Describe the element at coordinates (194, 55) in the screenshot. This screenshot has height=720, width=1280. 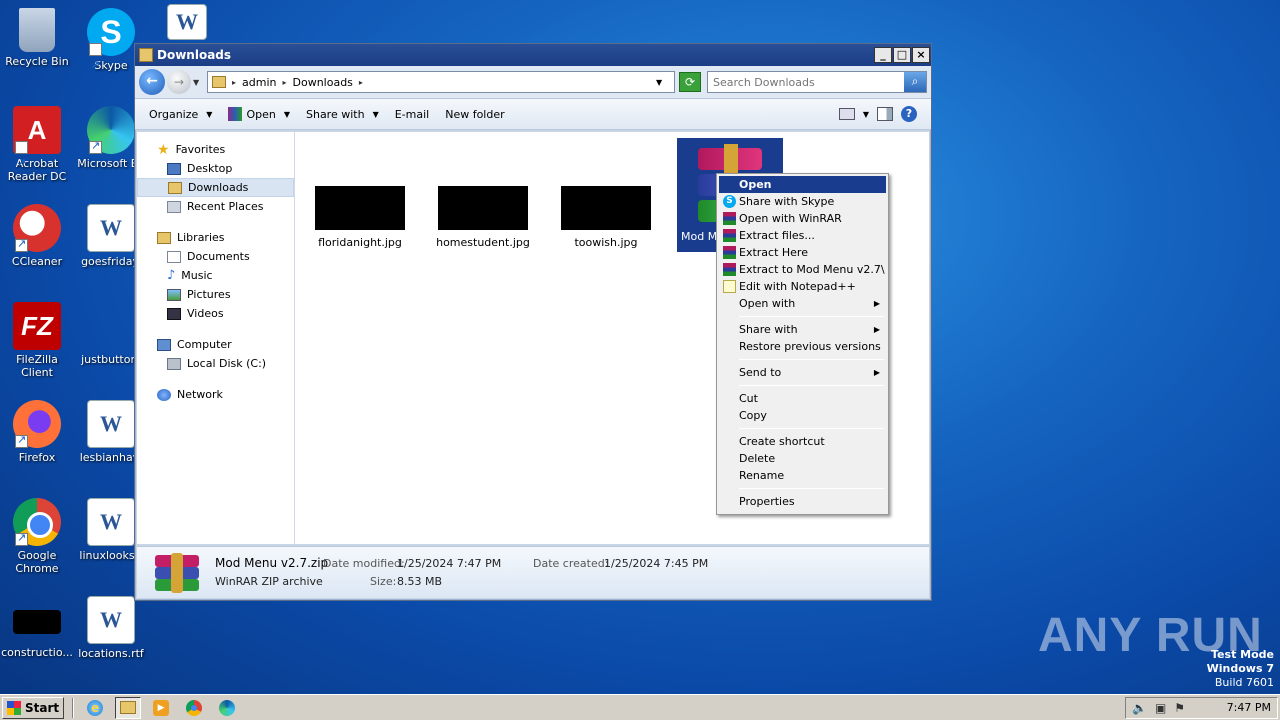
I see `window-title: Downloads` at that location.